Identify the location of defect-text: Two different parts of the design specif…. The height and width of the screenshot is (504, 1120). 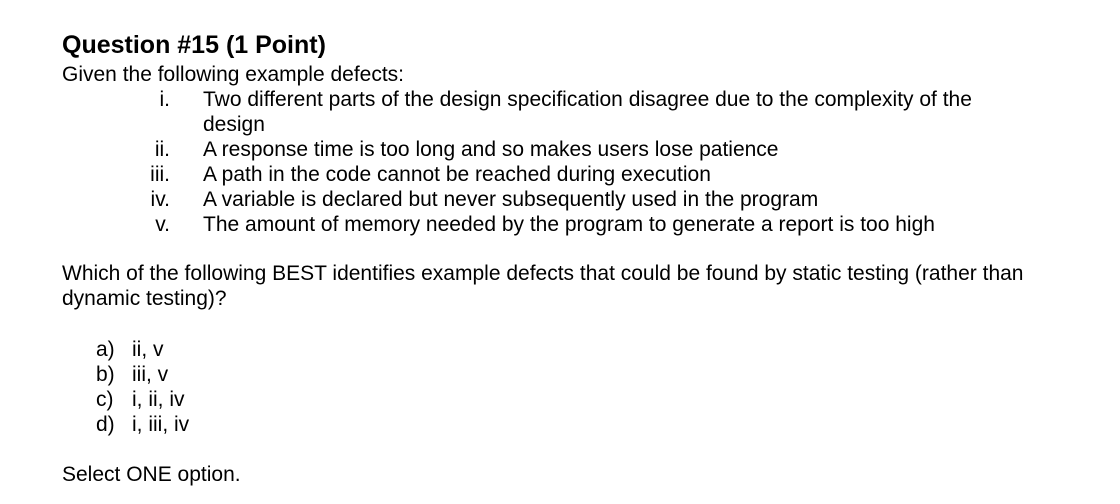
(587, 112).